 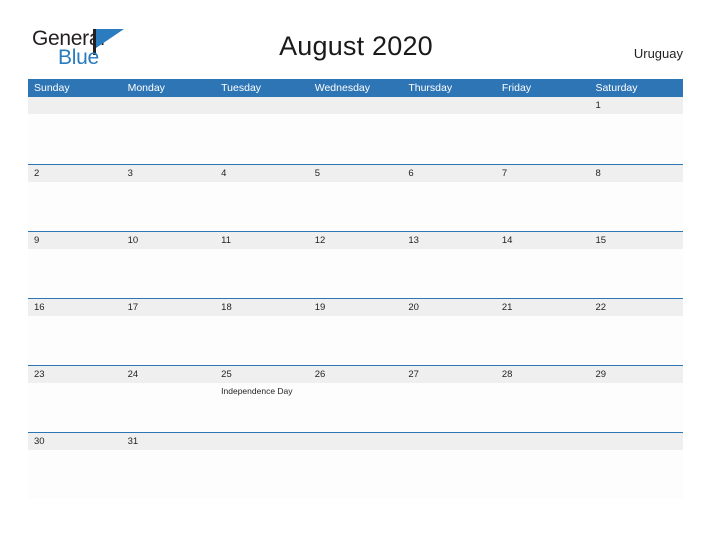 What do you see at coordinates (355, 173) in the screenshot?
I see `calendar-day-number: 5` at bounding box center [355, 173].